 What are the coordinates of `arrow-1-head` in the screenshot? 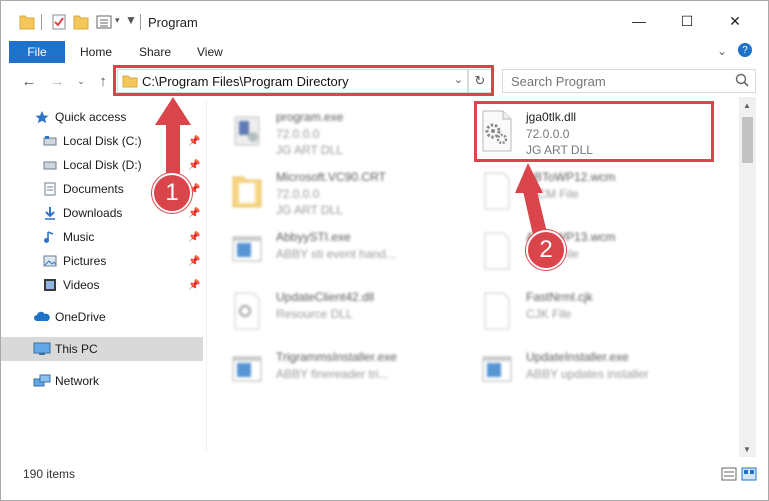 It's located at (173, 111).